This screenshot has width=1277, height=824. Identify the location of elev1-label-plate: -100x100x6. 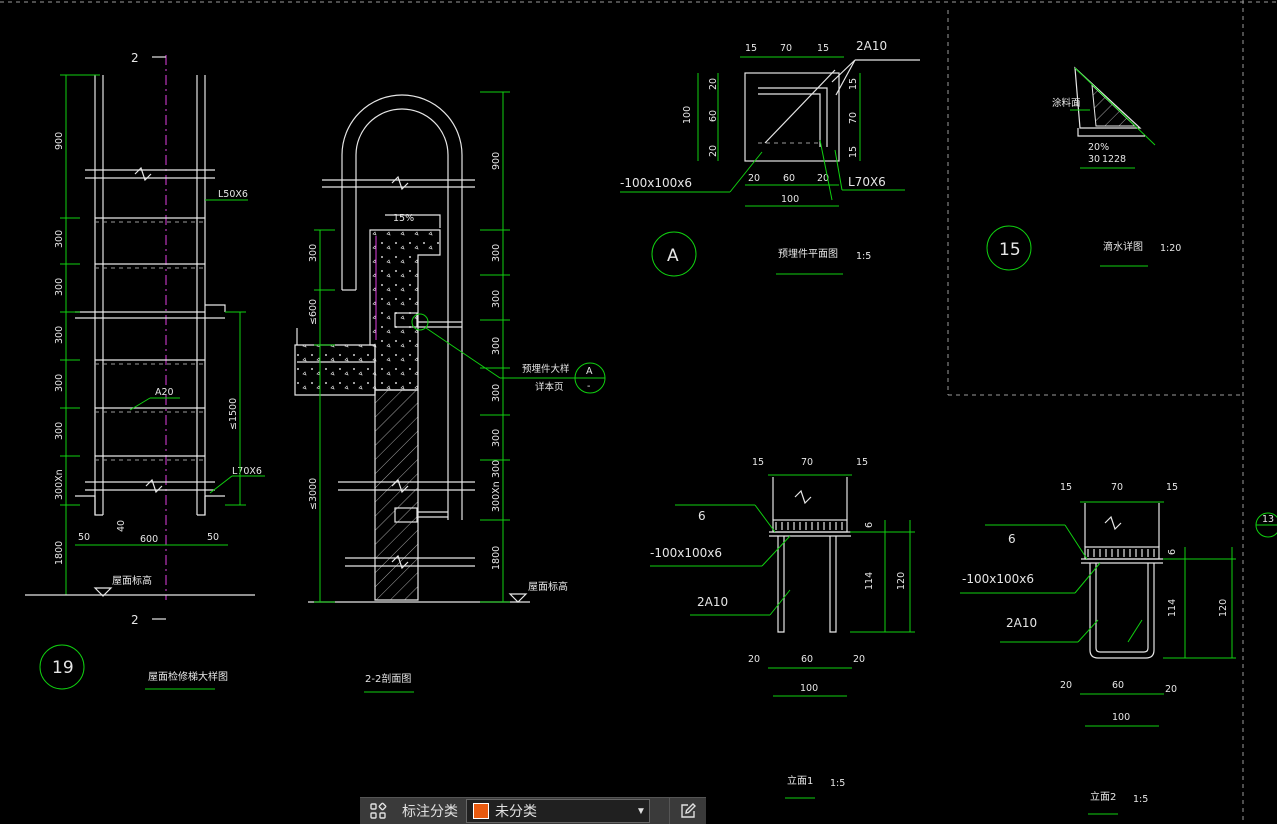
(686, 553).